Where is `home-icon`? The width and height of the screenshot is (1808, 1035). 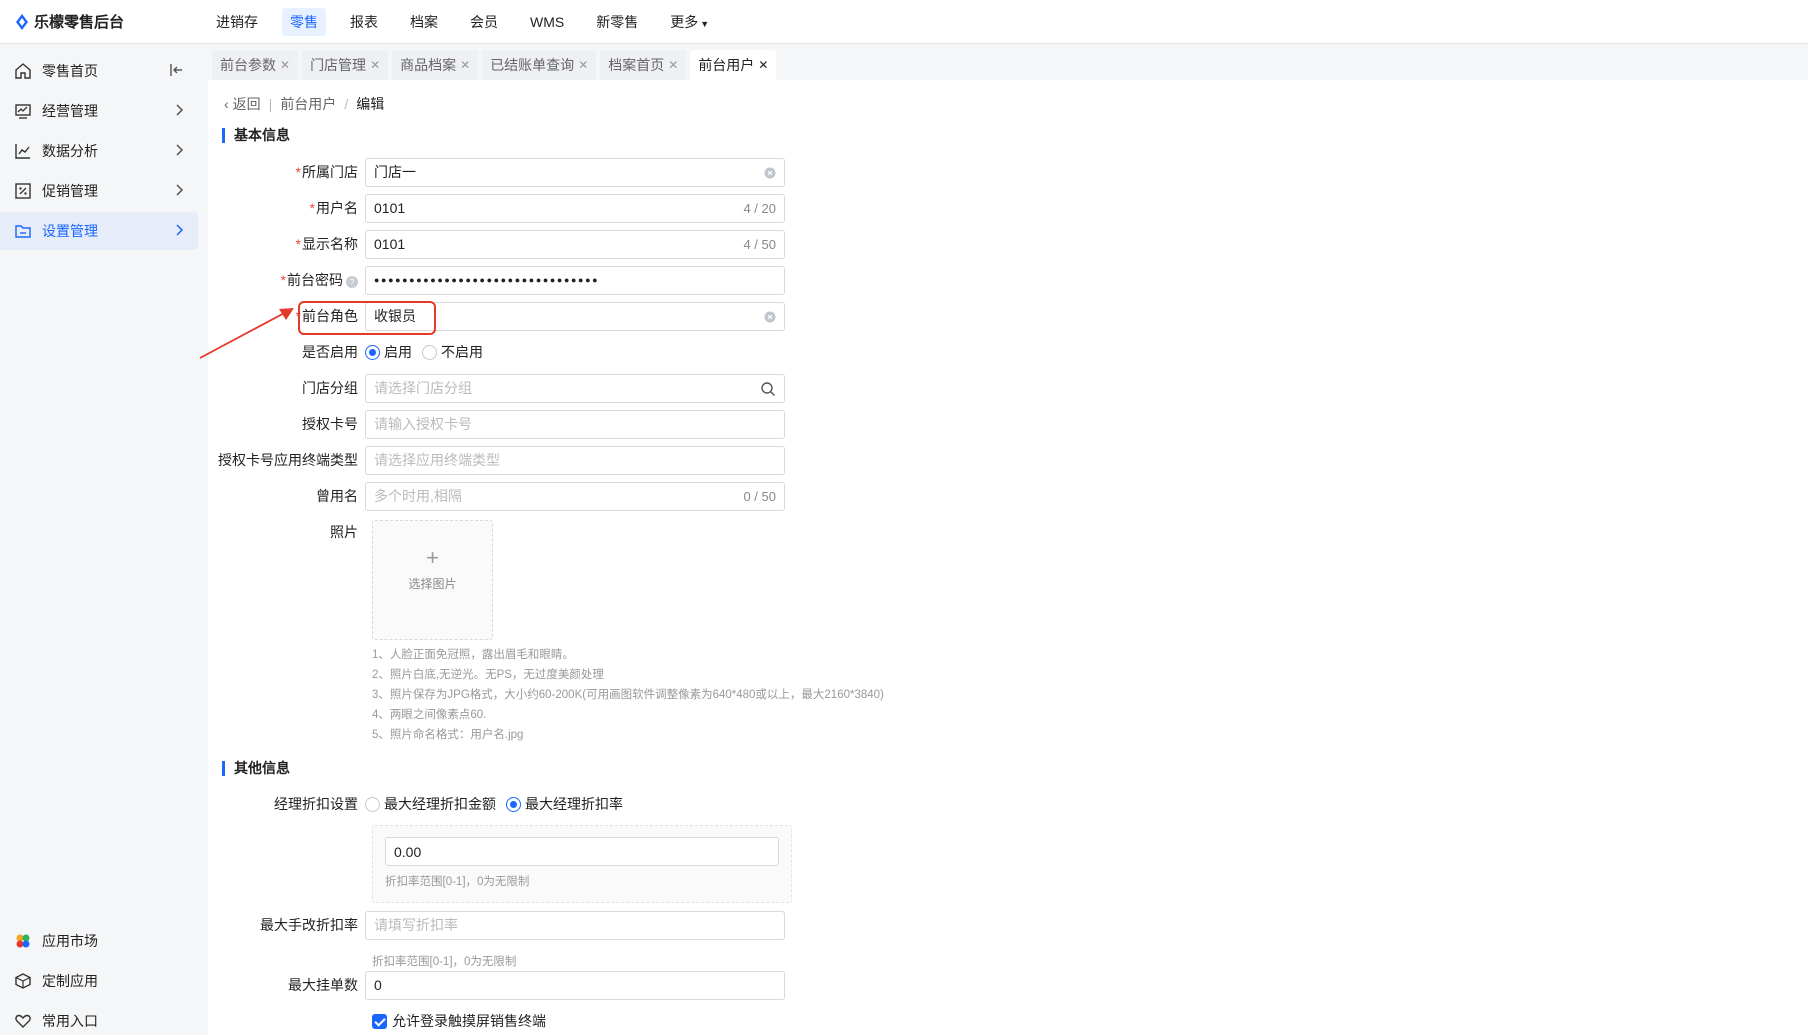
home-icon is located at coordinates (23, 71).